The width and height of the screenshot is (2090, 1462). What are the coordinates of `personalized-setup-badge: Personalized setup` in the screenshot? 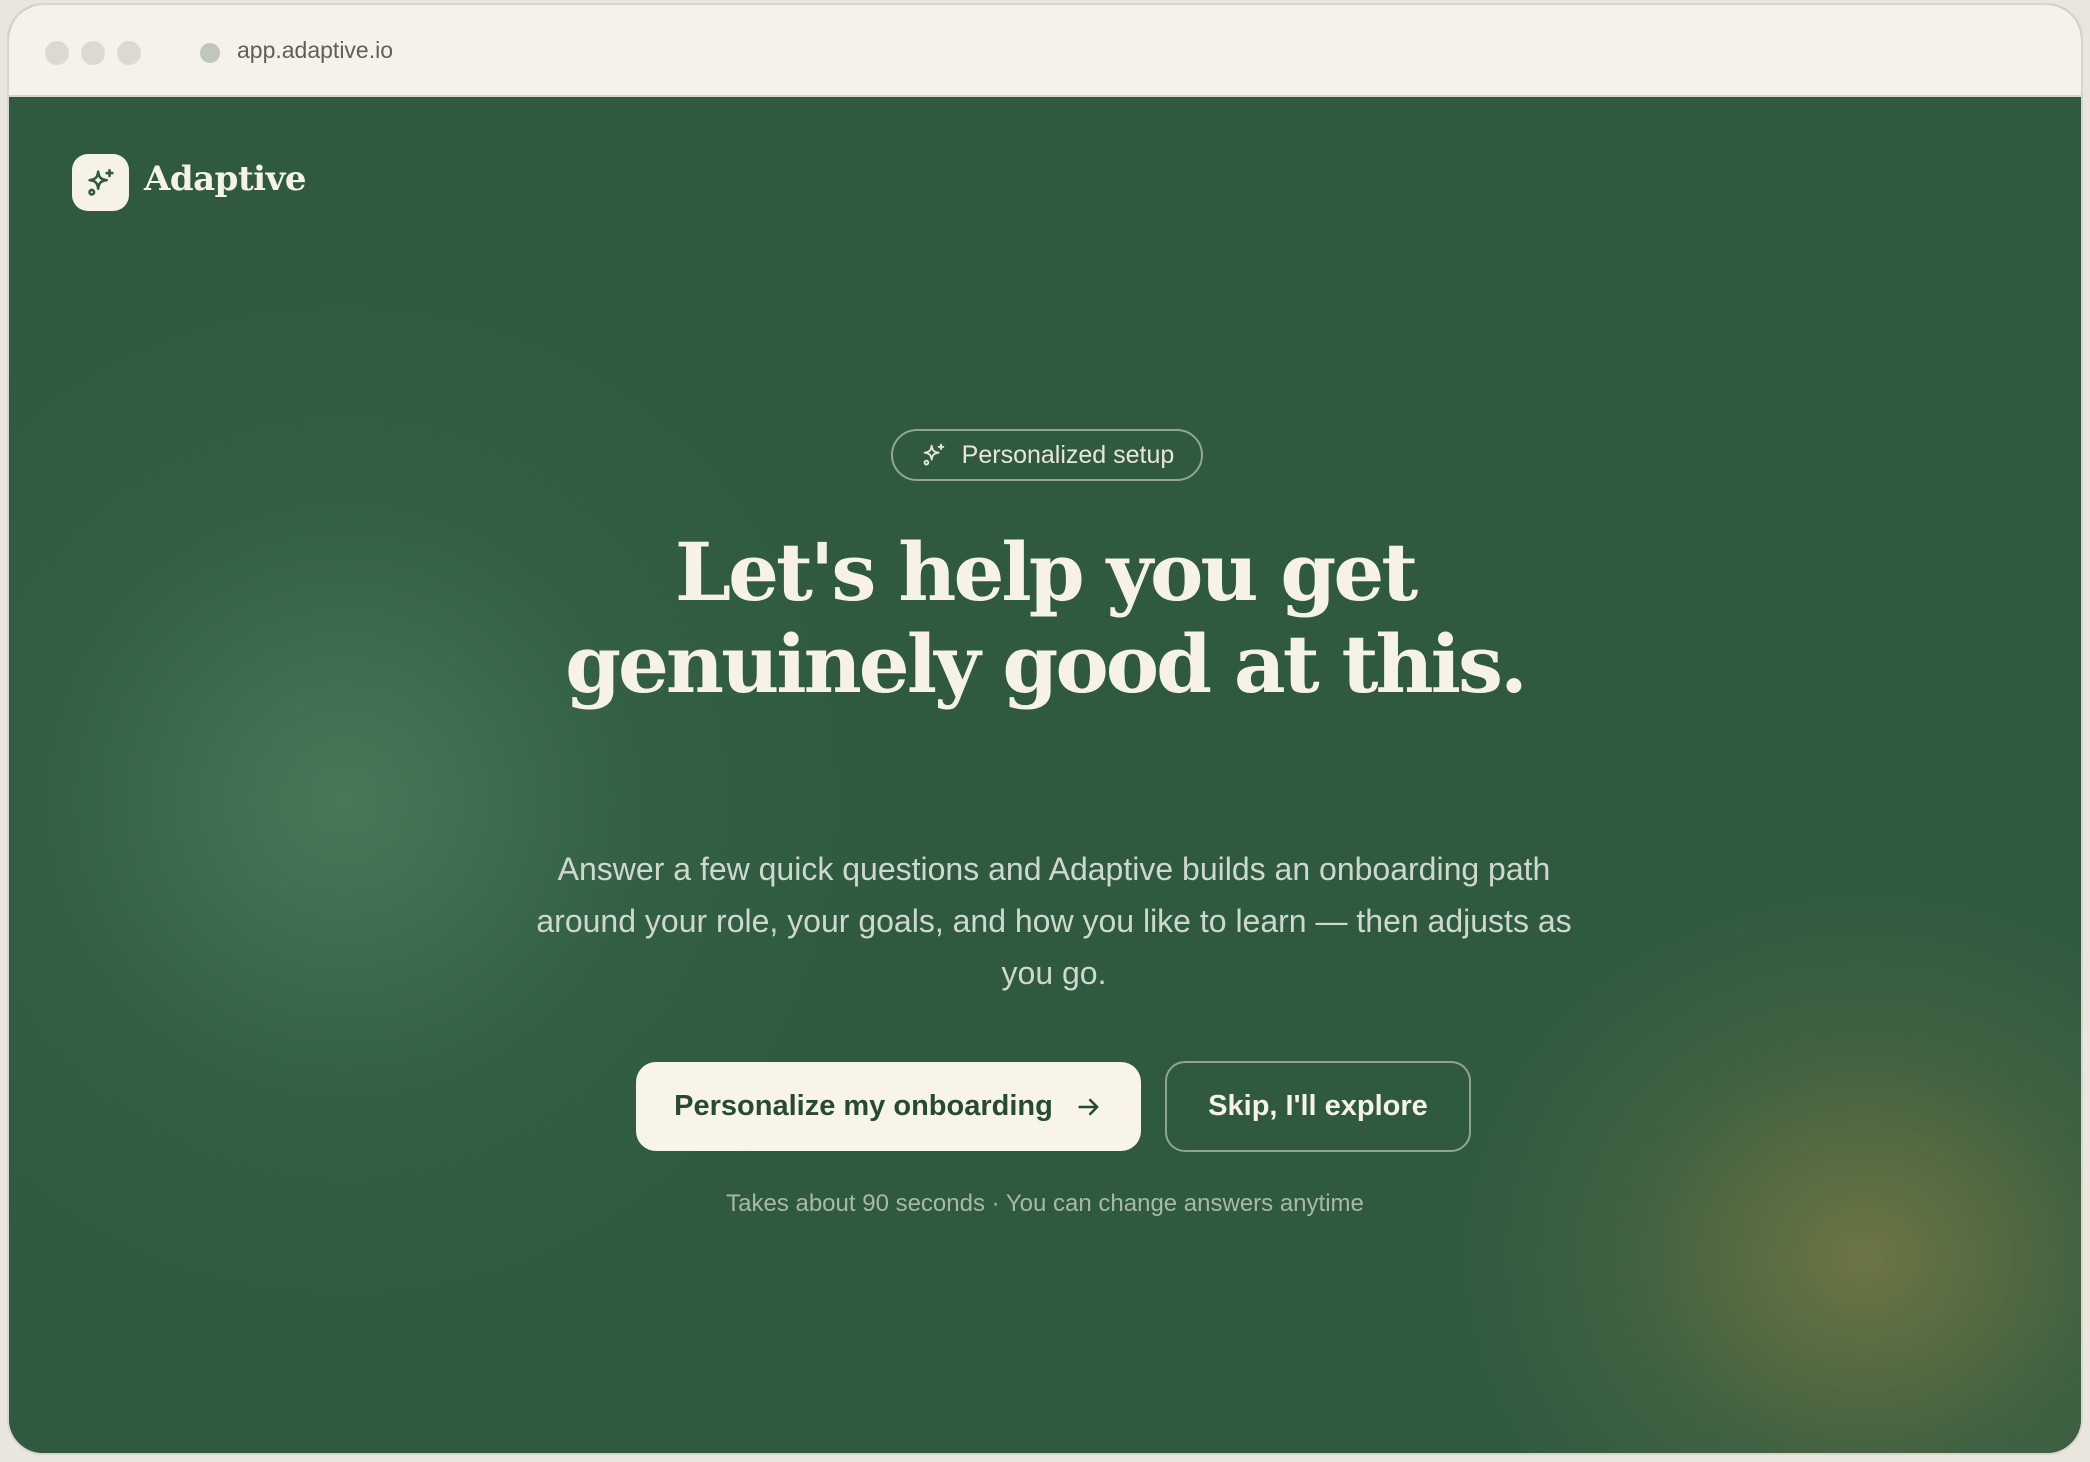 It's located at (1047, 455).